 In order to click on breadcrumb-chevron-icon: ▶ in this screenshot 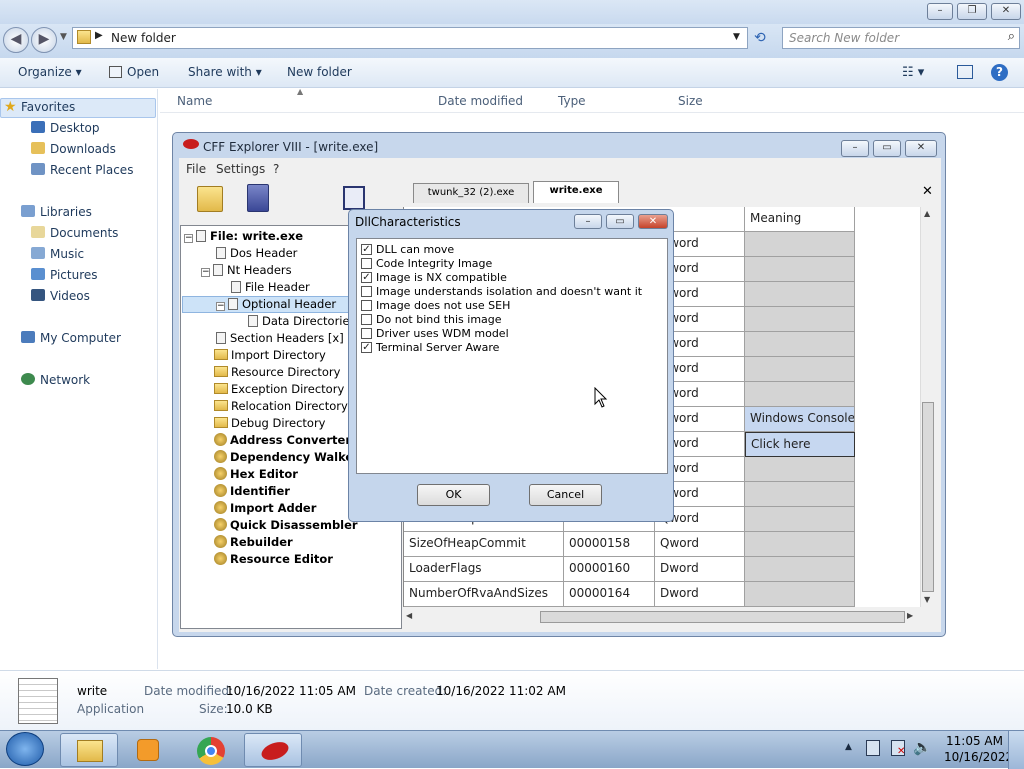, I will do `click(99, 35)`.